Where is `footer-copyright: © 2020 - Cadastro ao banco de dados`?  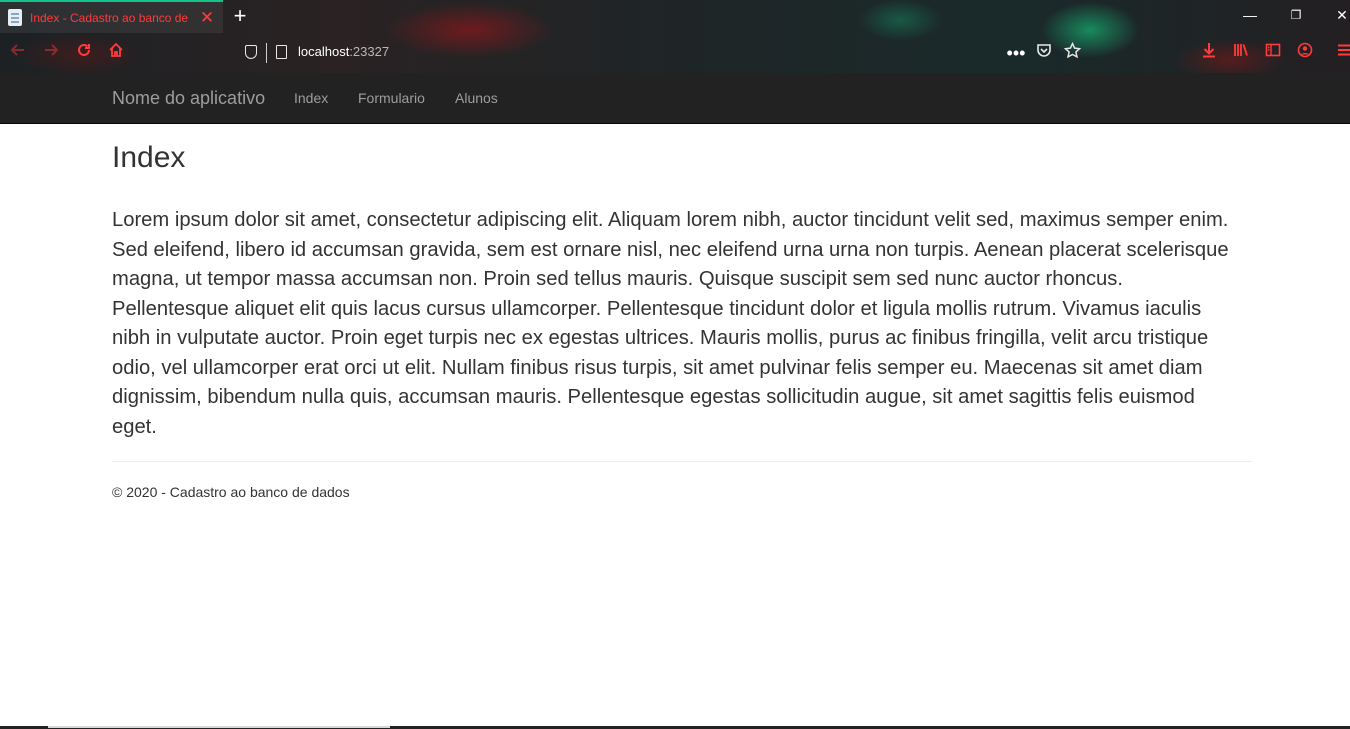
footer-copyright: © 2020 - Cadastro ao banco de dados is located at coordinates (231, 492).